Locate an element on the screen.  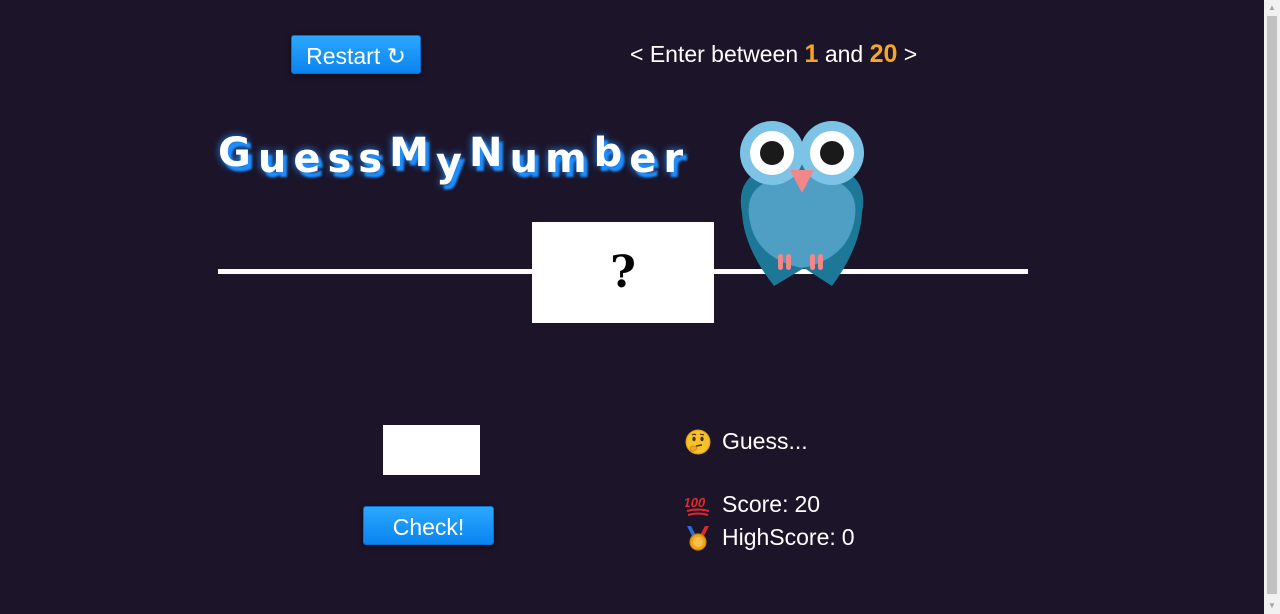
medal-icon is located at coordinates (698, 538).